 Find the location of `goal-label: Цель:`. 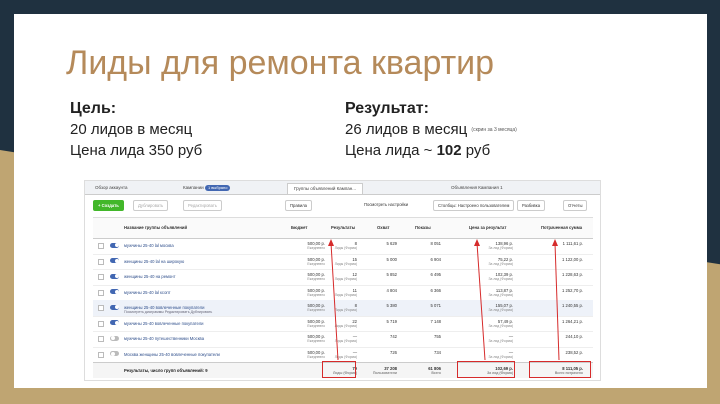

goal-label: Цель: is located at coordinates (93, 108).